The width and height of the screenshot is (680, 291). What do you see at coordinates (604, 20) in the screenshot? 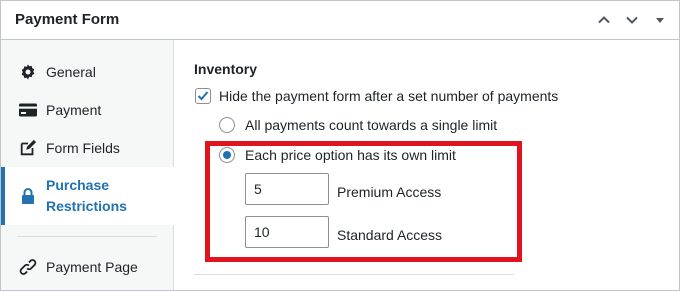
I see `chevron-up-icon` at bounding box center [604, 20].